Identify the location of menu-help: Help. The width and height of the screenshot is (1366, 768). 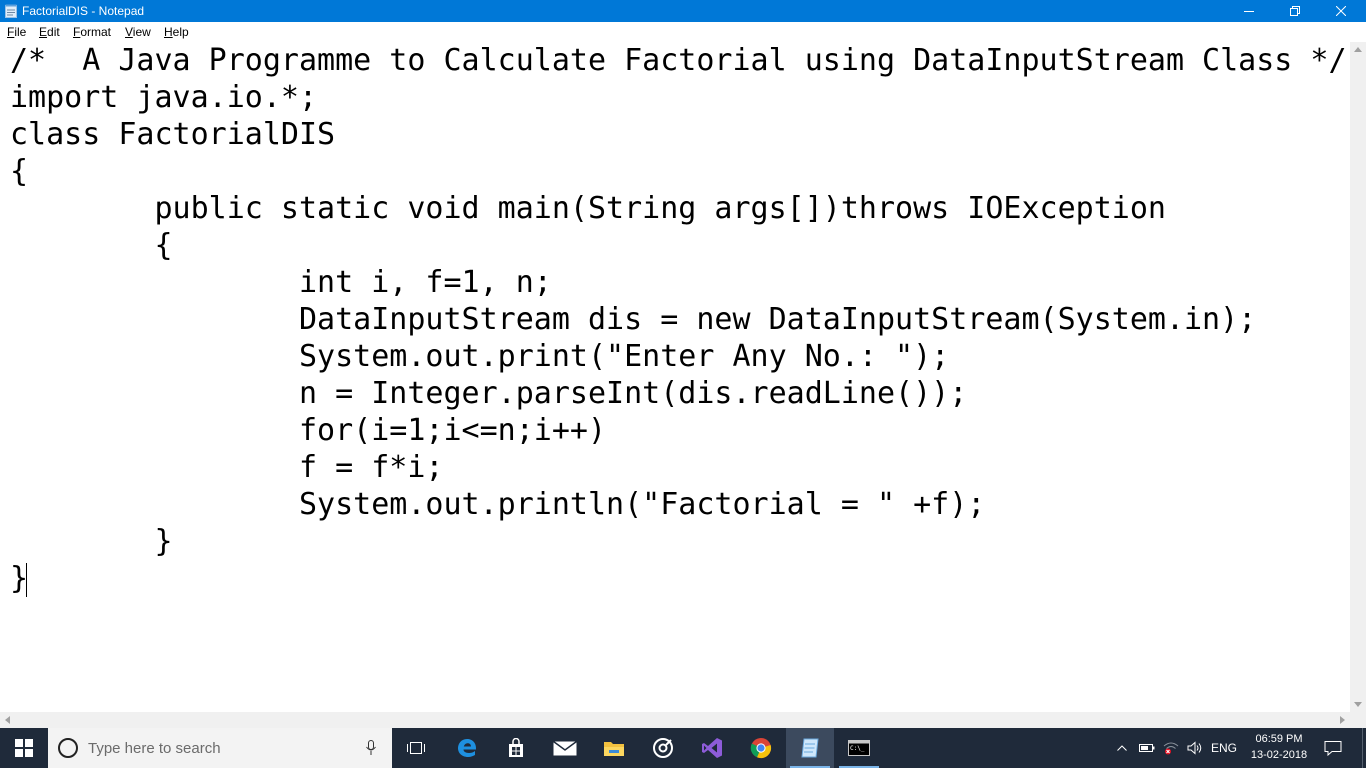
(176, 32).